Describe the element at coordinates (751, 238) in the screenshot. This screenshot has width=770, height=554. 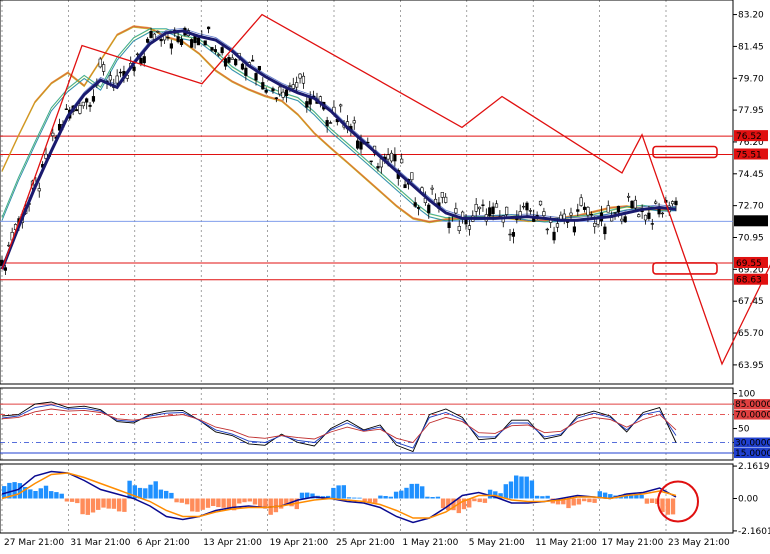
I see `y-tick-label: 70.95` at that location.